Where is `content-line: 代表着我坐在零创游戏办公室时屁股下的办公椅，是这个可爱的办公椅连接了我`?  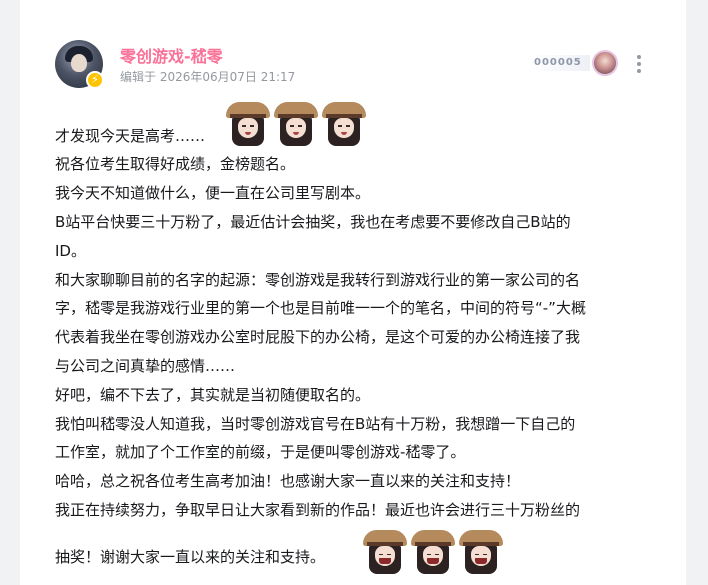
content-line: 代表着我坐在零创游戏办公室时屁股下的办公椅，是这个可爱的办公椅连接了我 is located at coordinates (318, 337).